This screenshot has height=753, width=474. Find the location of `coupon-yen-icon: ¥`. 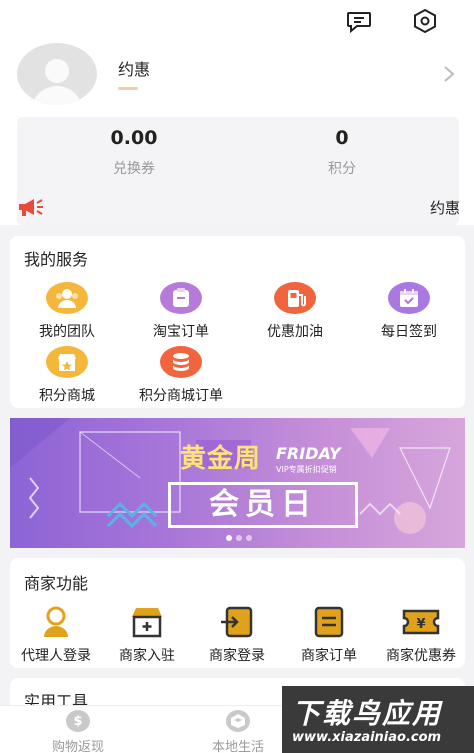

coupon-yen-icon: ¥ is located at coordinates (421, 622).